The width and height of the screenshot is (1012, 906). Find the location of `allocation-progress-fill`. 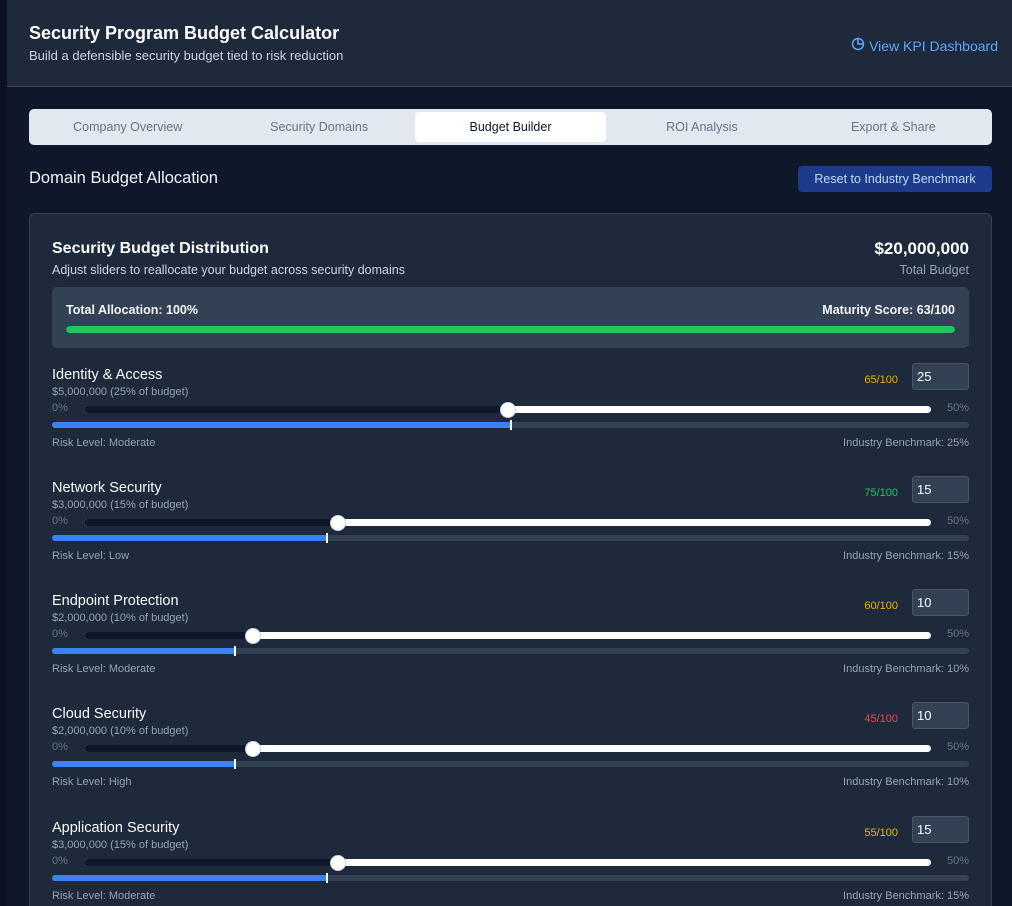

allocation-progress-fill is located at coordinates (510, 329).